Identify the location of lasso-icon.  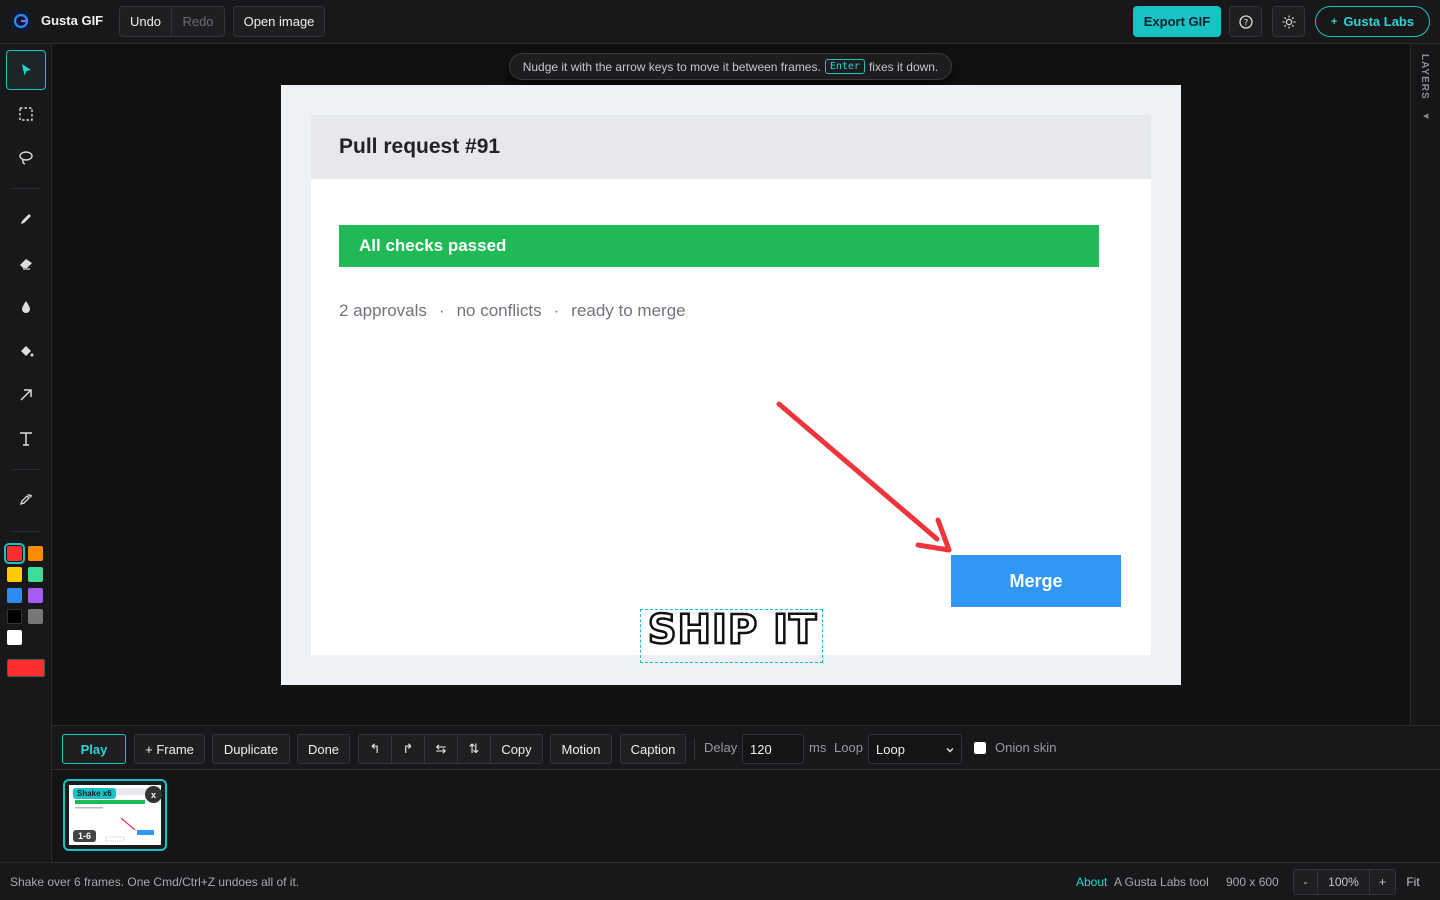
(26, 158).